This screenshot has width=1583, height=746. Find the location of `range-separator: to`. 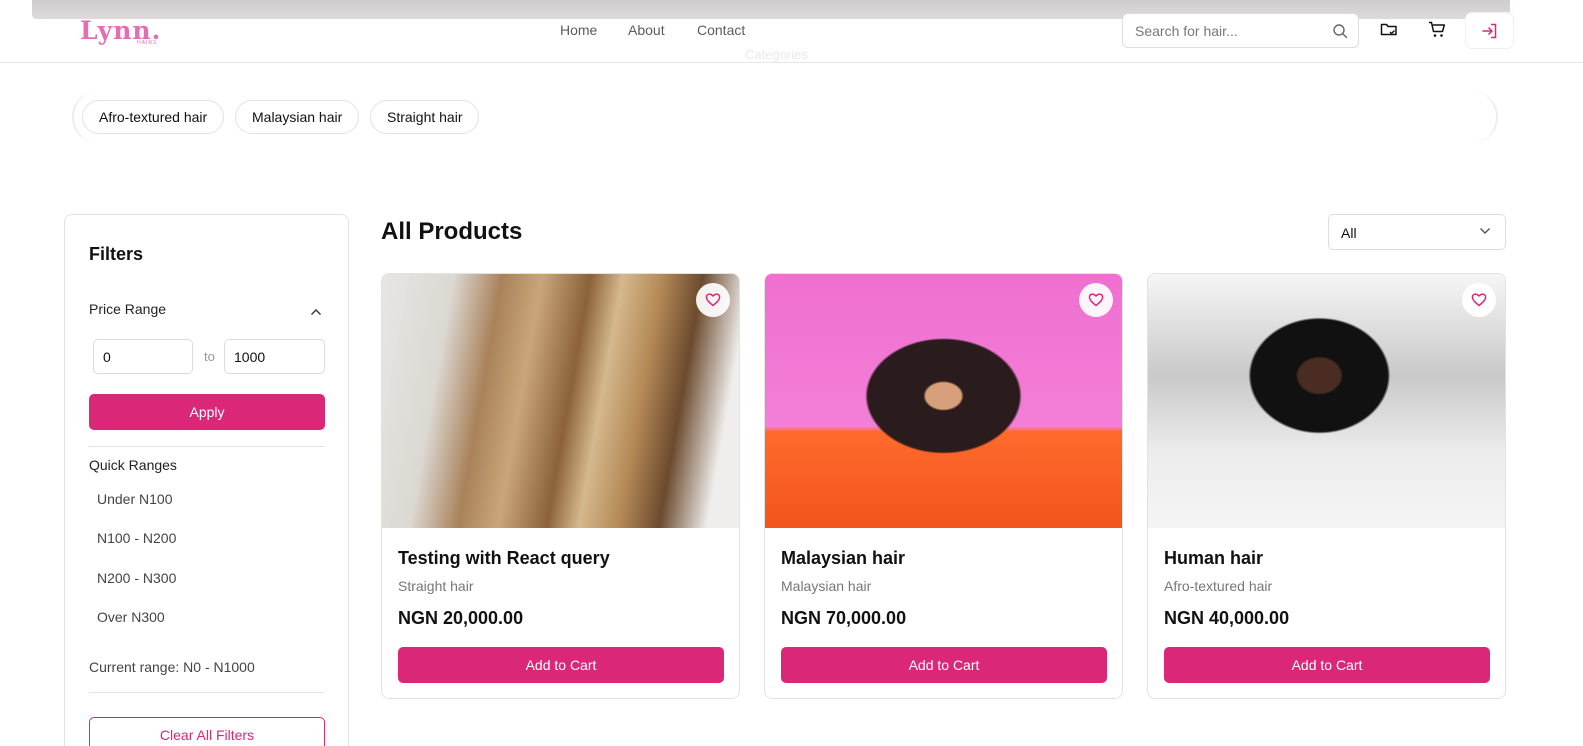

range-separator: to is located at coordinates (209, 356).